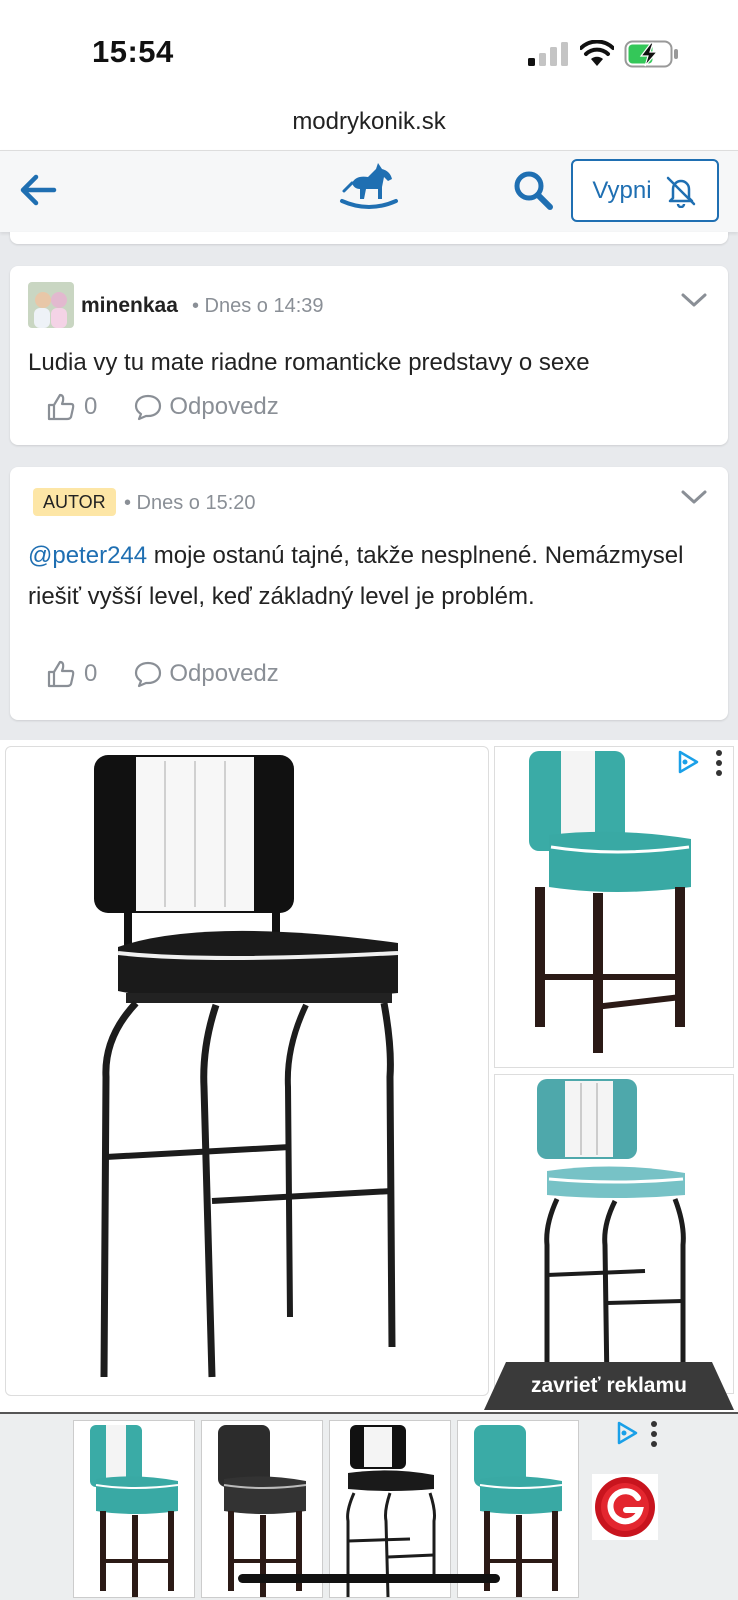 The width and height of the screenshot is (738, 1600). I want to click on mute-notifications-button: Vypni, so click(645, 190).